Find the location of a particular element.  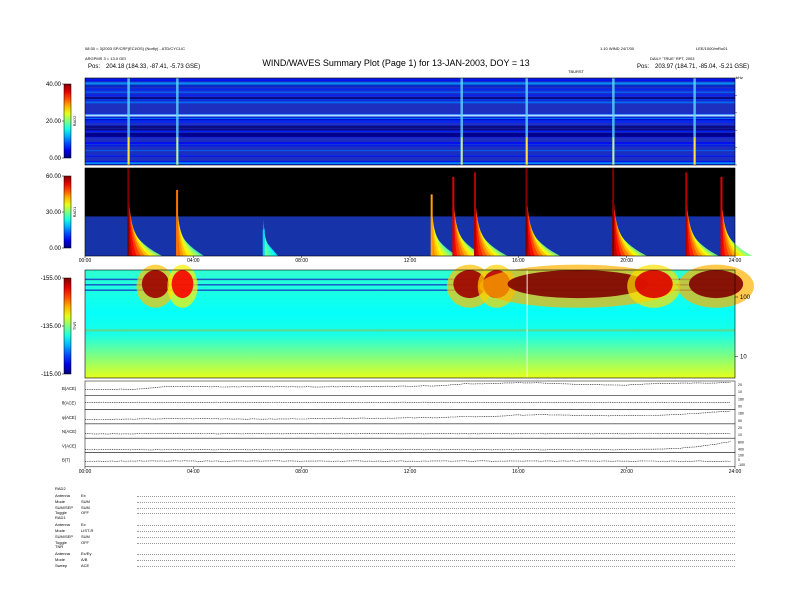

tnr-event-line is located at coordinates (527, 324).